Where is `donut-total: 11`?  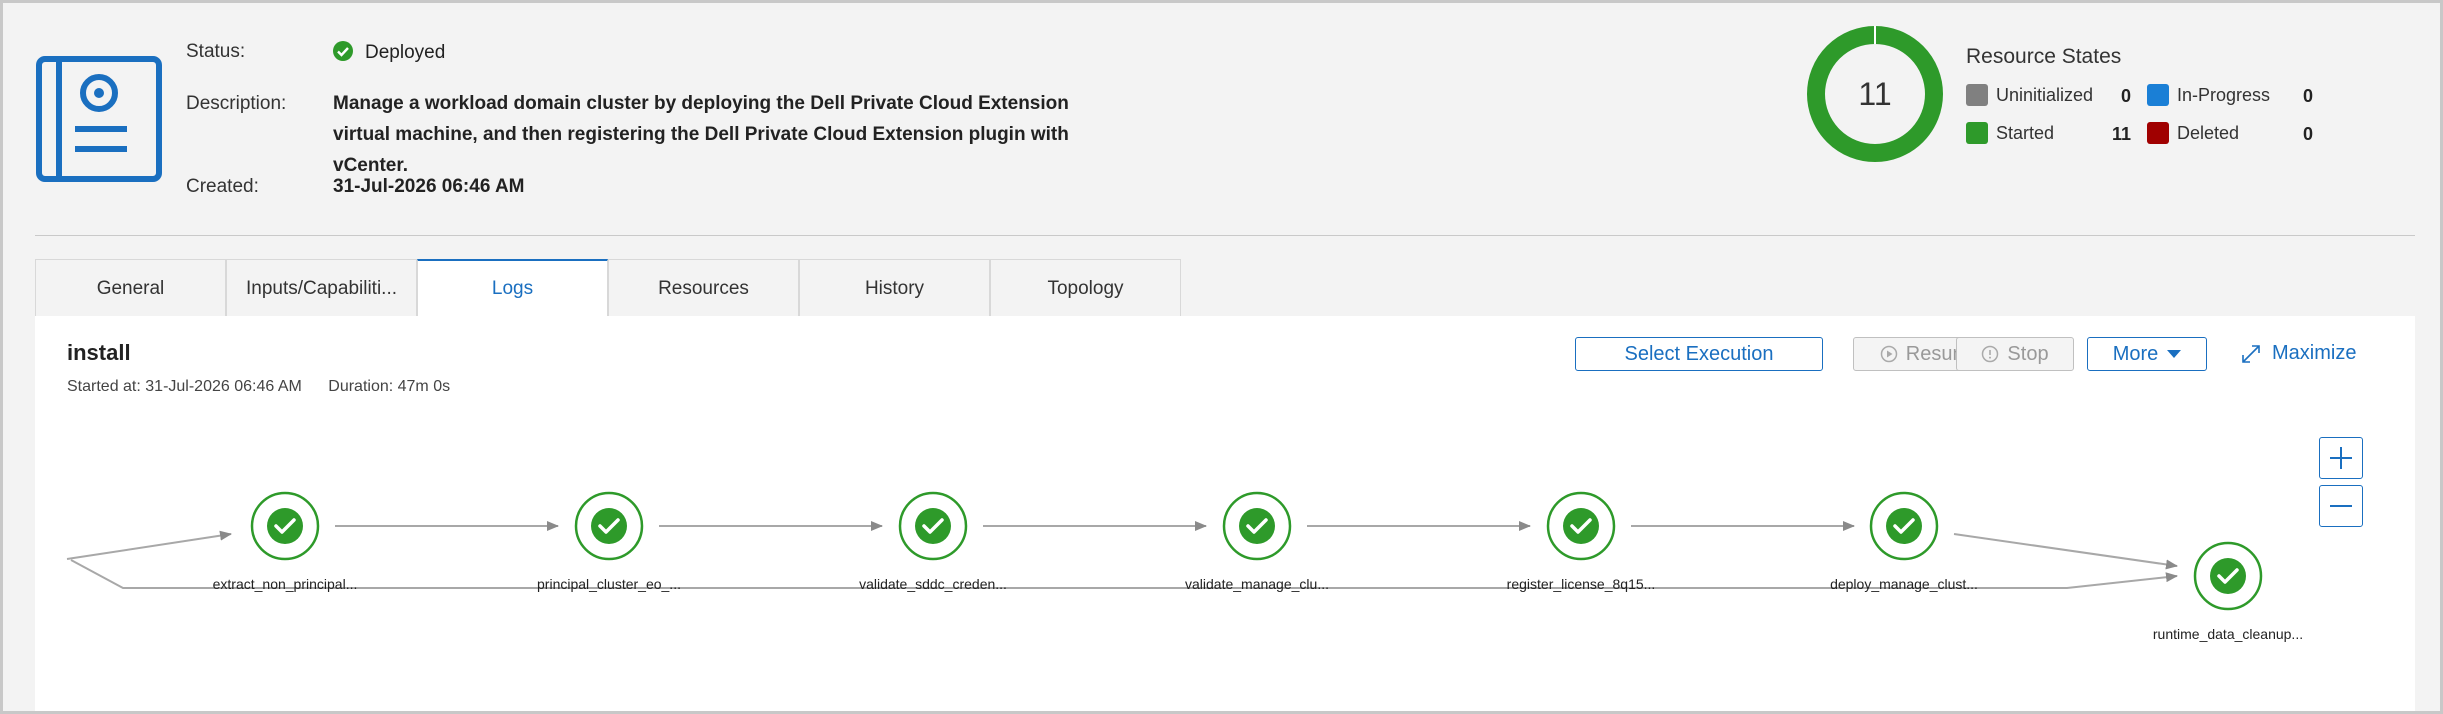
donut-total: 11 is located at coordinates (1874, 94).